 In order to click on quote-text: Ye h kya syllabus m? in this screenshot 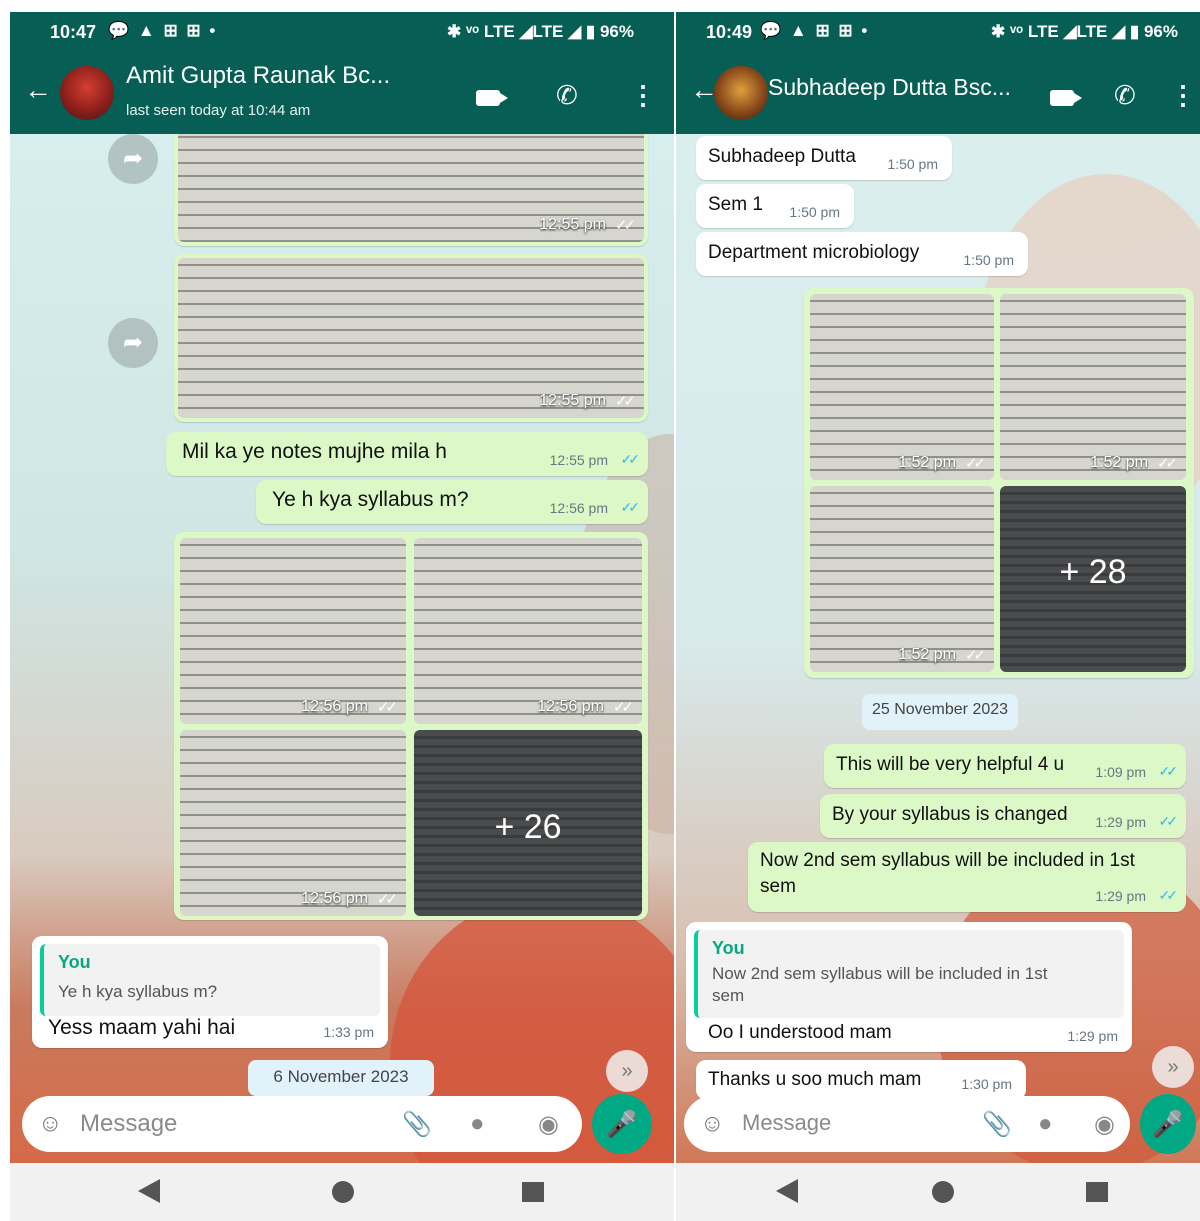, I will do `click(138, 991)`.